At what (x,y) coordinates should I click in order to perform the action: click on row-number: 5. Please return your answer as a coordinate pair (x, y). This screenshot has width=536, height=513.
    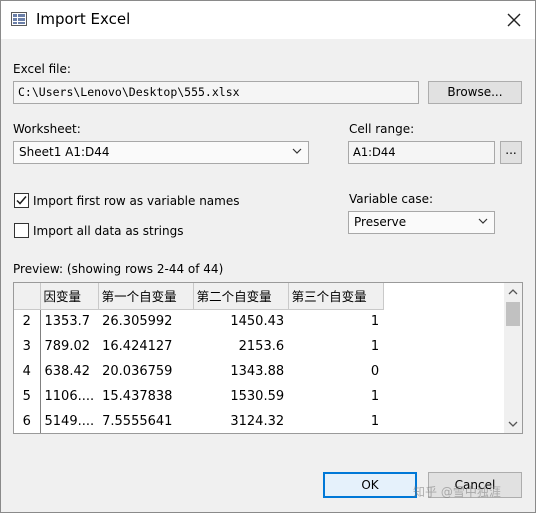
    Looking at the image, I should click on (27, 396).